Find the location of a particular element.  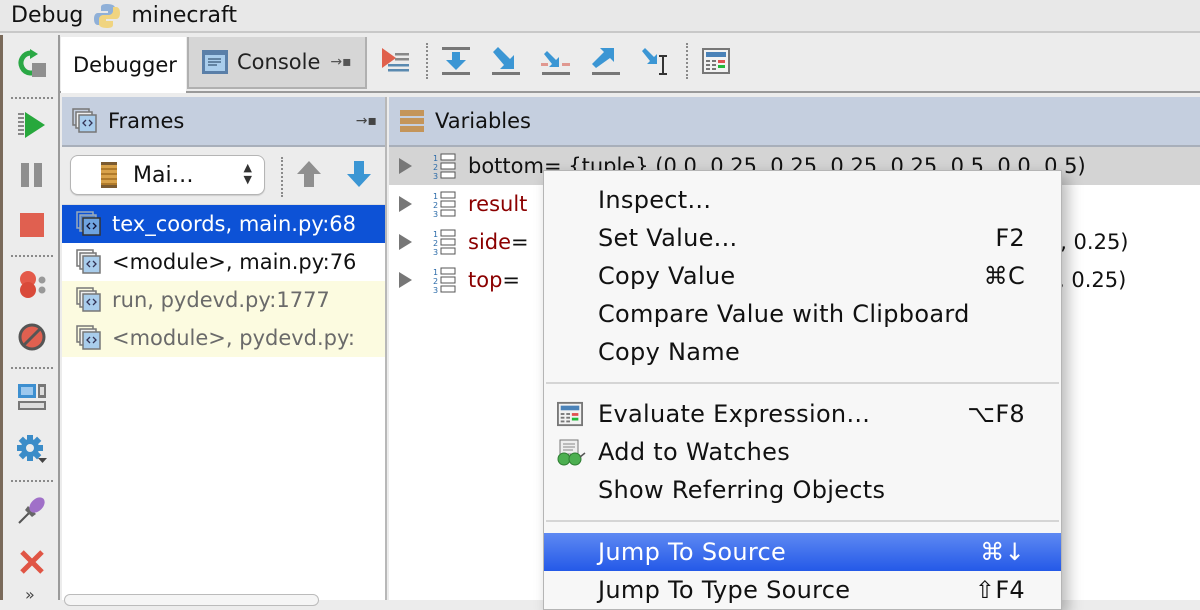

watches-icon is located at coordinates (571, 452).